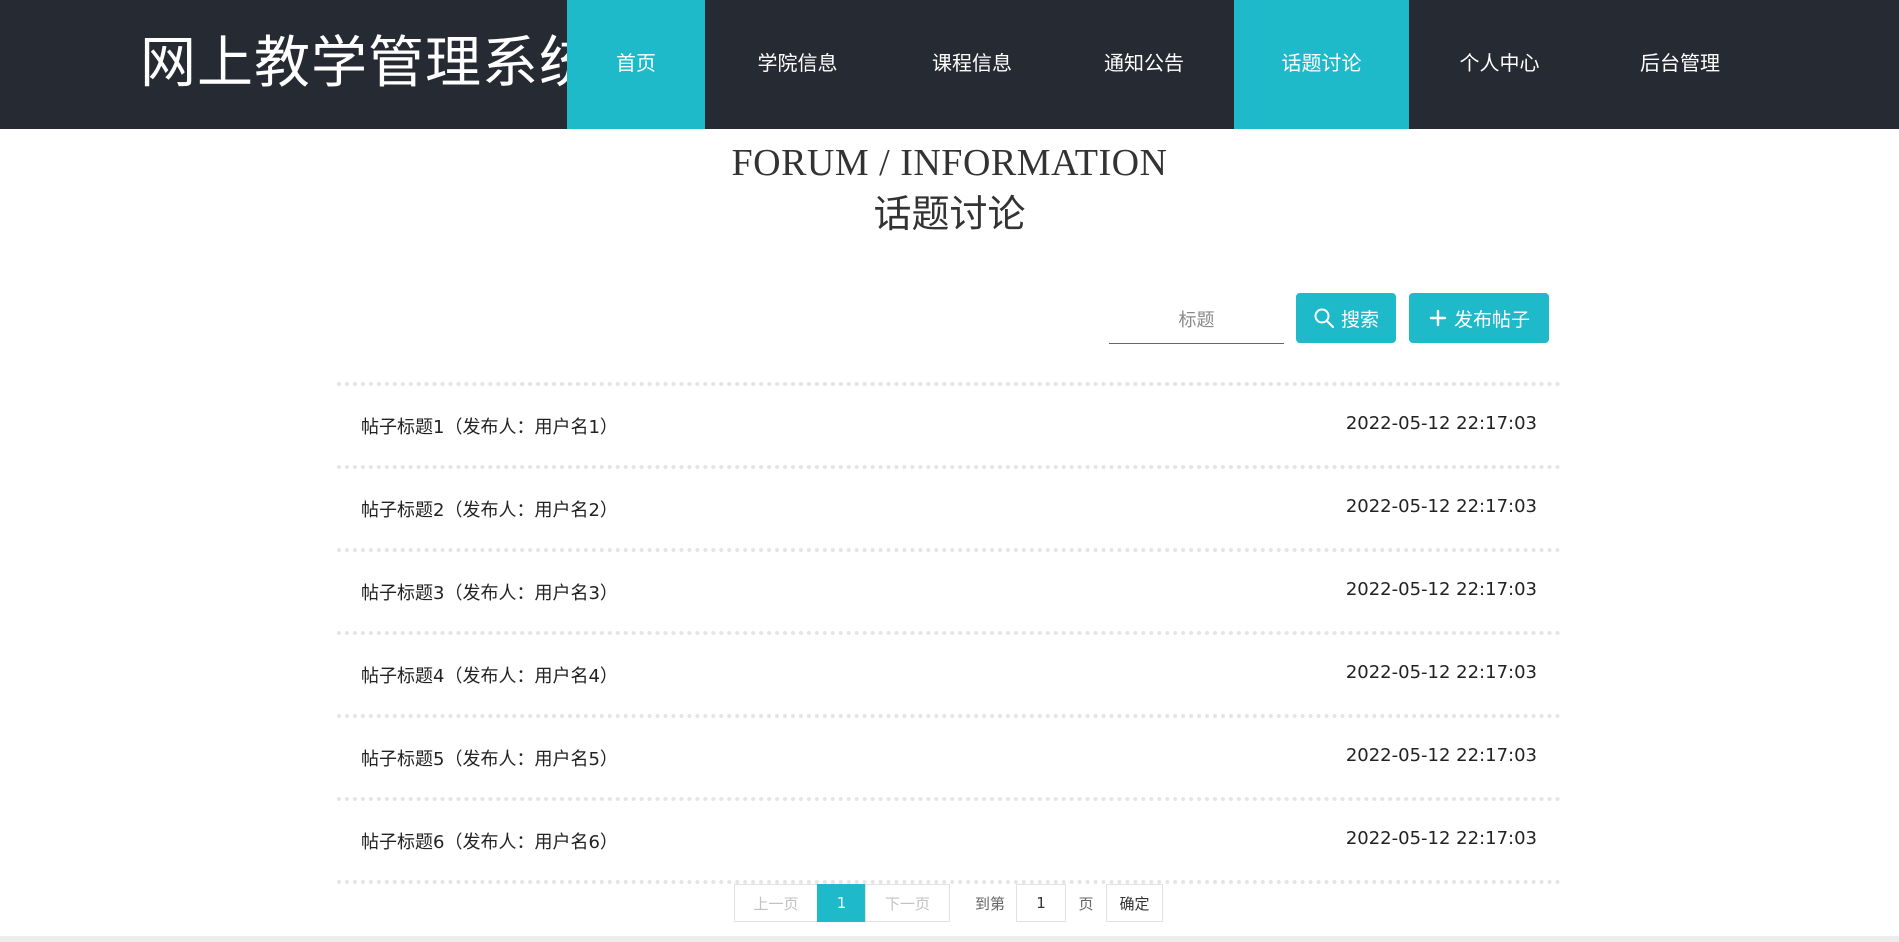  I want to click on post-title: 帖子标题6（发布人：用户名6）, so click(489, 841).